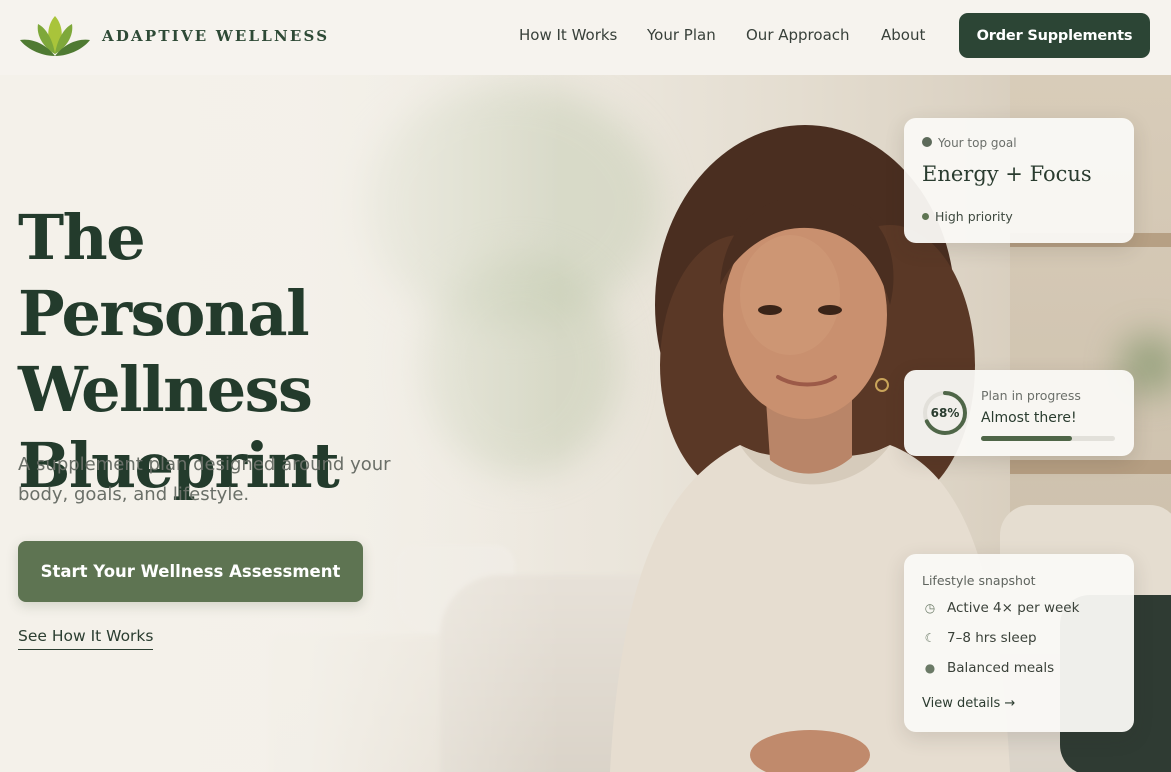 This screenshot has height=772, width=1171. What do you see at coordinates (930, 668) in the screenshot?
I see `plate-icon: ●` at bounding box center [930, 668].